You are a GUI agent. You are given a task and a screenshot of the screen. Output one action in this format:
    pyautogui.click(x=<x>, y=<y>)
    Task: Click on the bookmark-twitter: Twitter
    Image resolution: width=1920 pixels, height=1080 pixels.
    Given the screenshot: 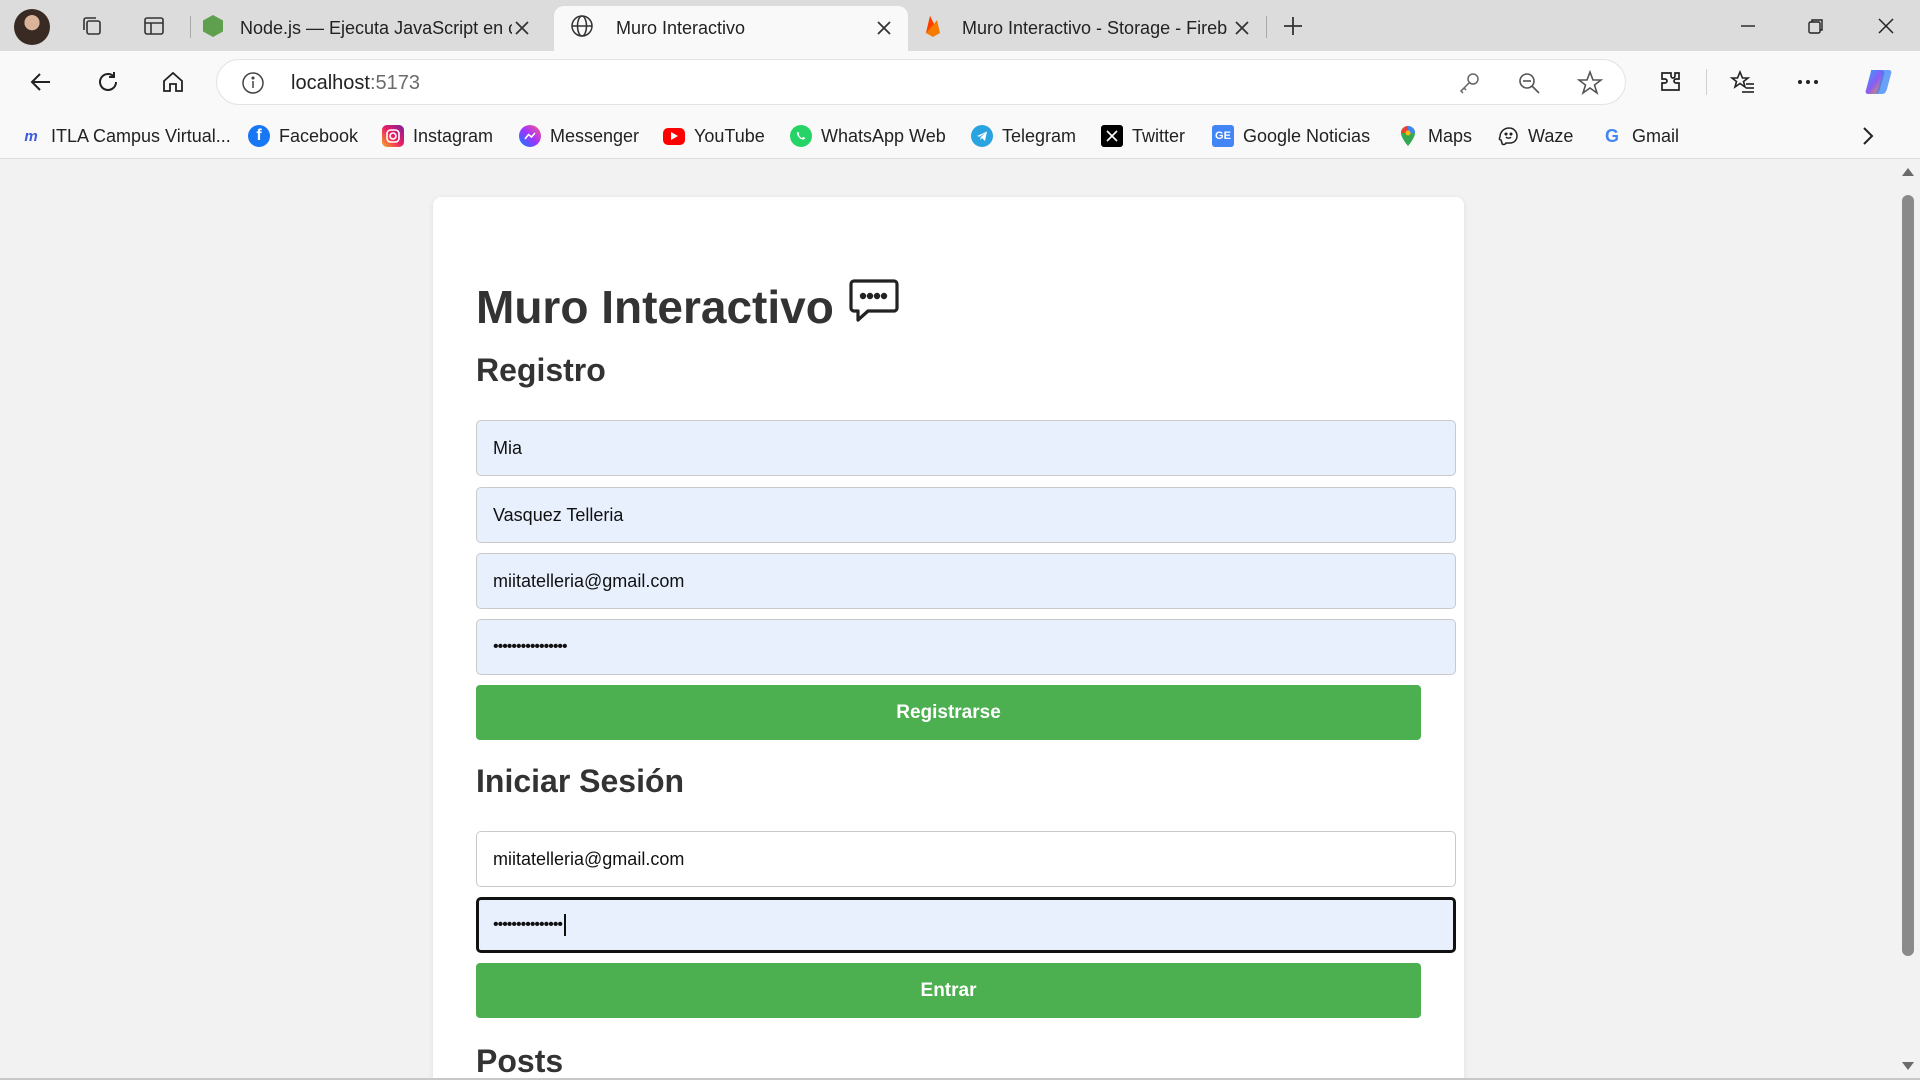 What is the action you would take?
    pyautogui.click(x=1143, y=136)
    